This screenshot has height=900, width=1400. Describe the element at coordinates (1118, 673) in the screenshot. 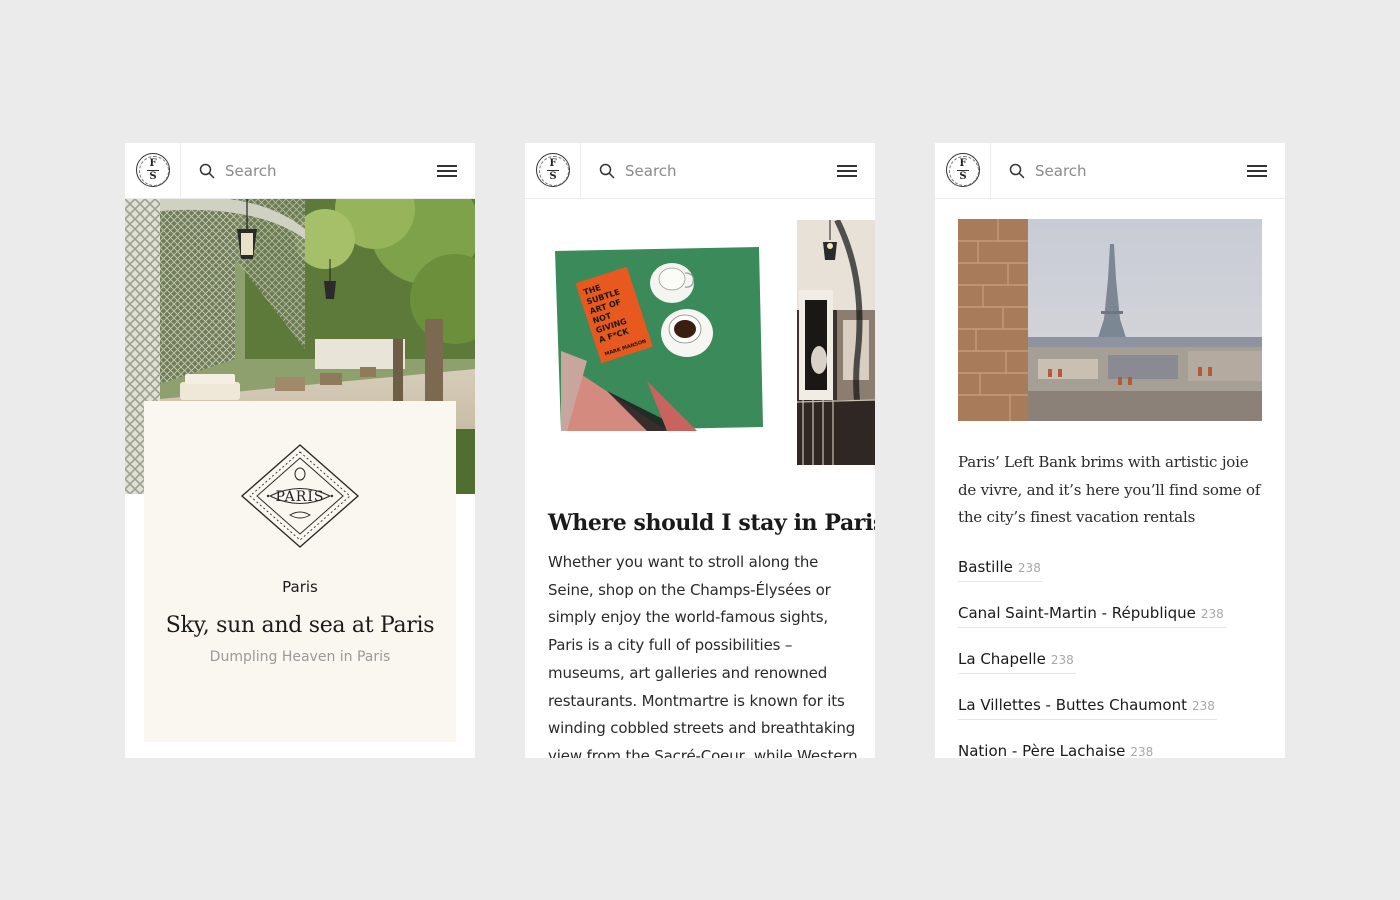

I see `list-item: La Chapelle 238` at that location.